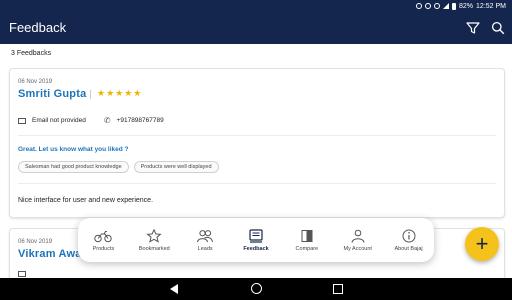 Image resolution: width=512 pixels, height=300 pixels. What do you see at coordinates (174, 289) in the screenshot?
I see `back-icon` at bounding box center [174, 289].